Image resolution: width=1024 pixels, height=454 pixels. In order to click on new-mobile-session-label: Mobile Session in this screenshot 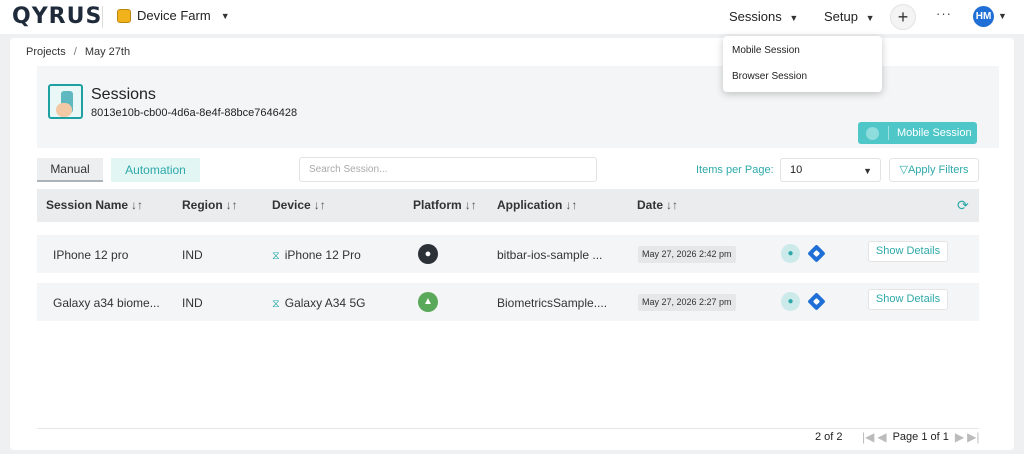, I will do `click(934, 133)`.